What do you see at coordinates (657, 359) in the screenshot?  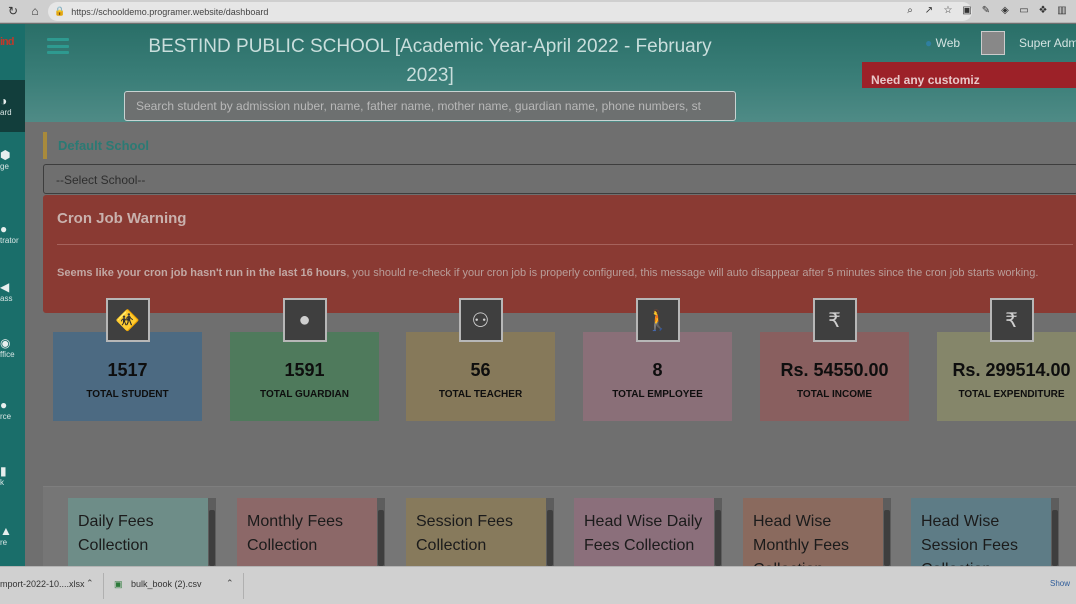 I see `stat-card-total-employee: 🚶 8 TOTAL EMPLOYEE` at bounding box center [657, 359].